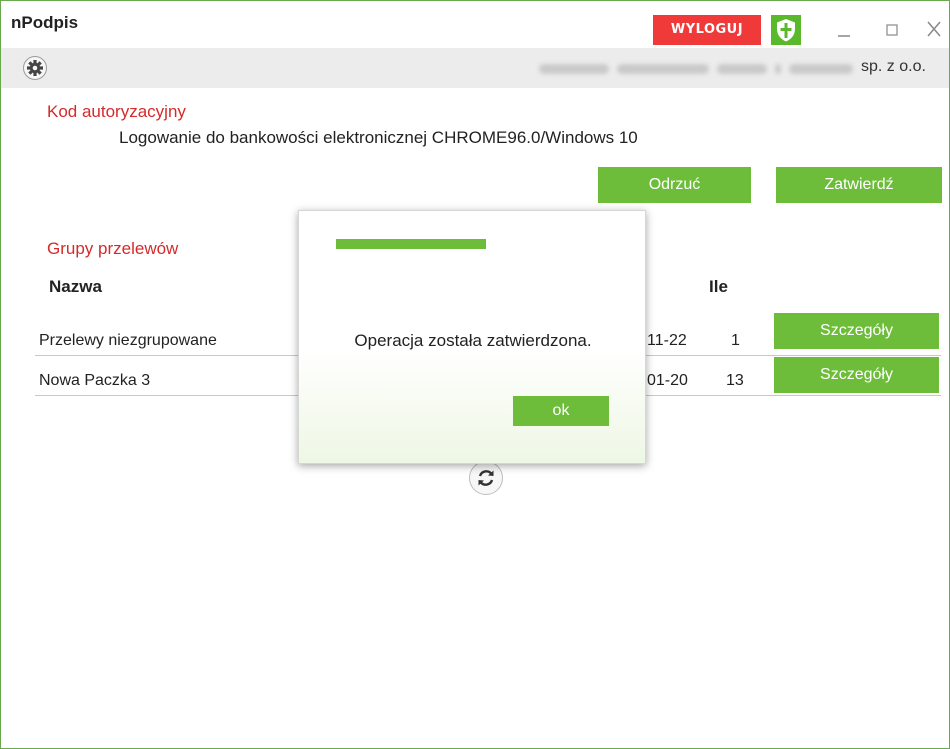 This screenshot has height=749, width=950. What do you see at coordinates (75, 286) in the screenshot?
I see `column-header-name: Nazwa` at bounding box center [75, 286].